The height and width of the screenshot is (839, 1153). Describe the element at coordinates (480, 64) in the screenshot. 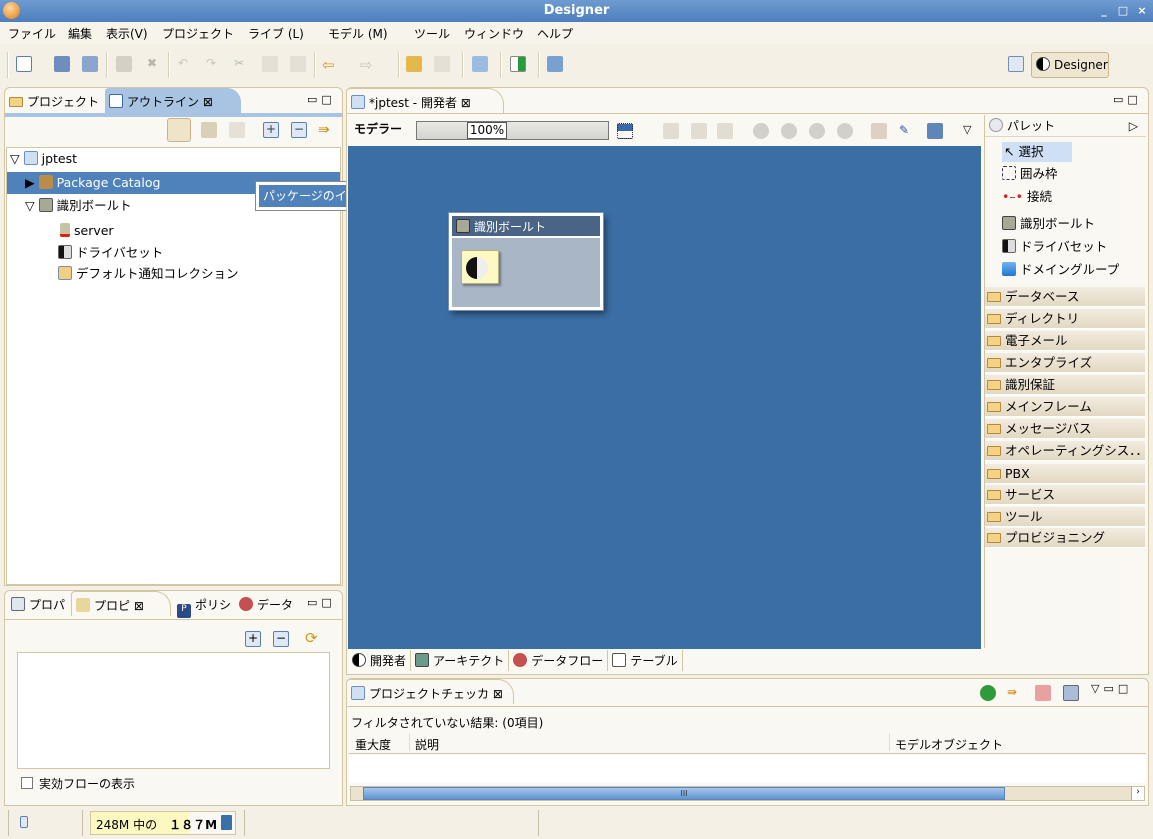

I see `project-checker-icon` at that location.